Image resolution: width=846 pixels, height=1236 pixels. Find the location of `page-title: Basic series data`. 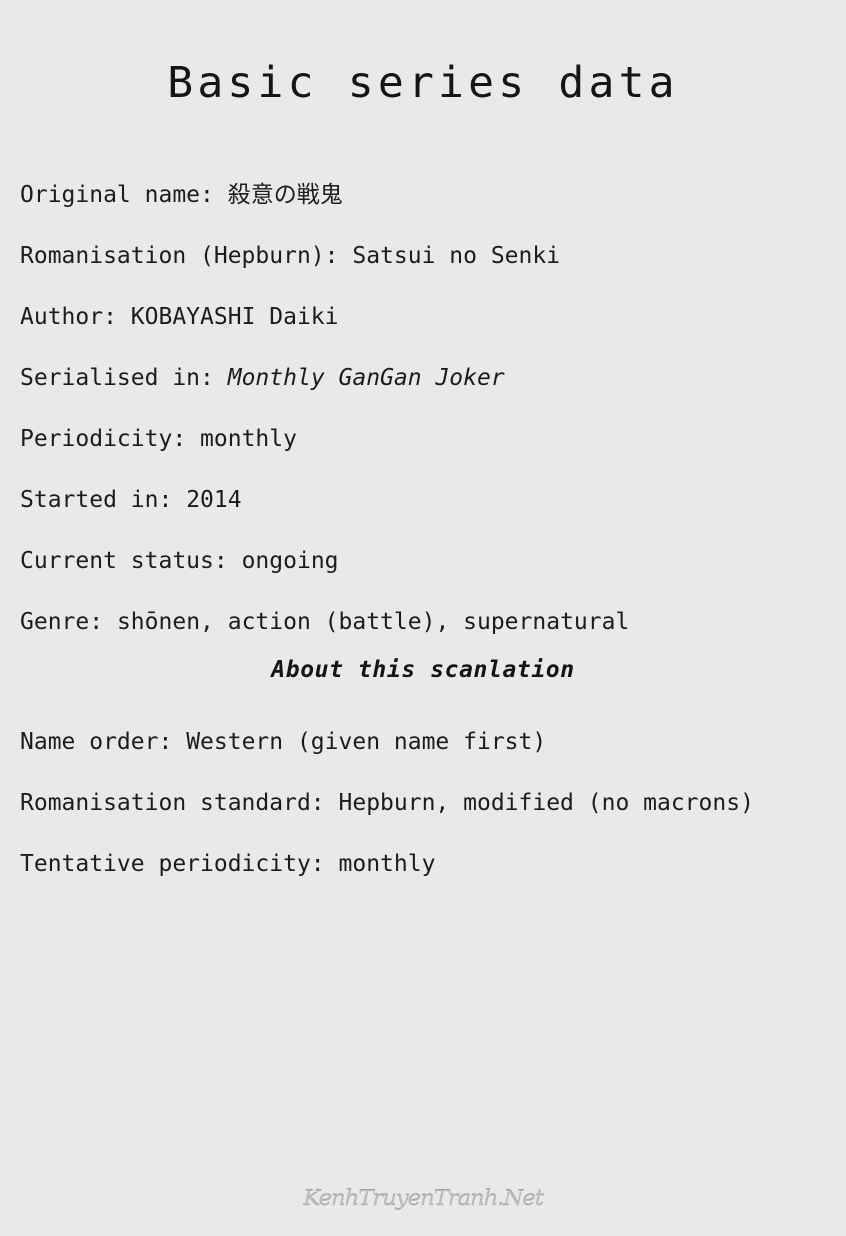

page-title: Basic series data is located at coordinates (423, 83).